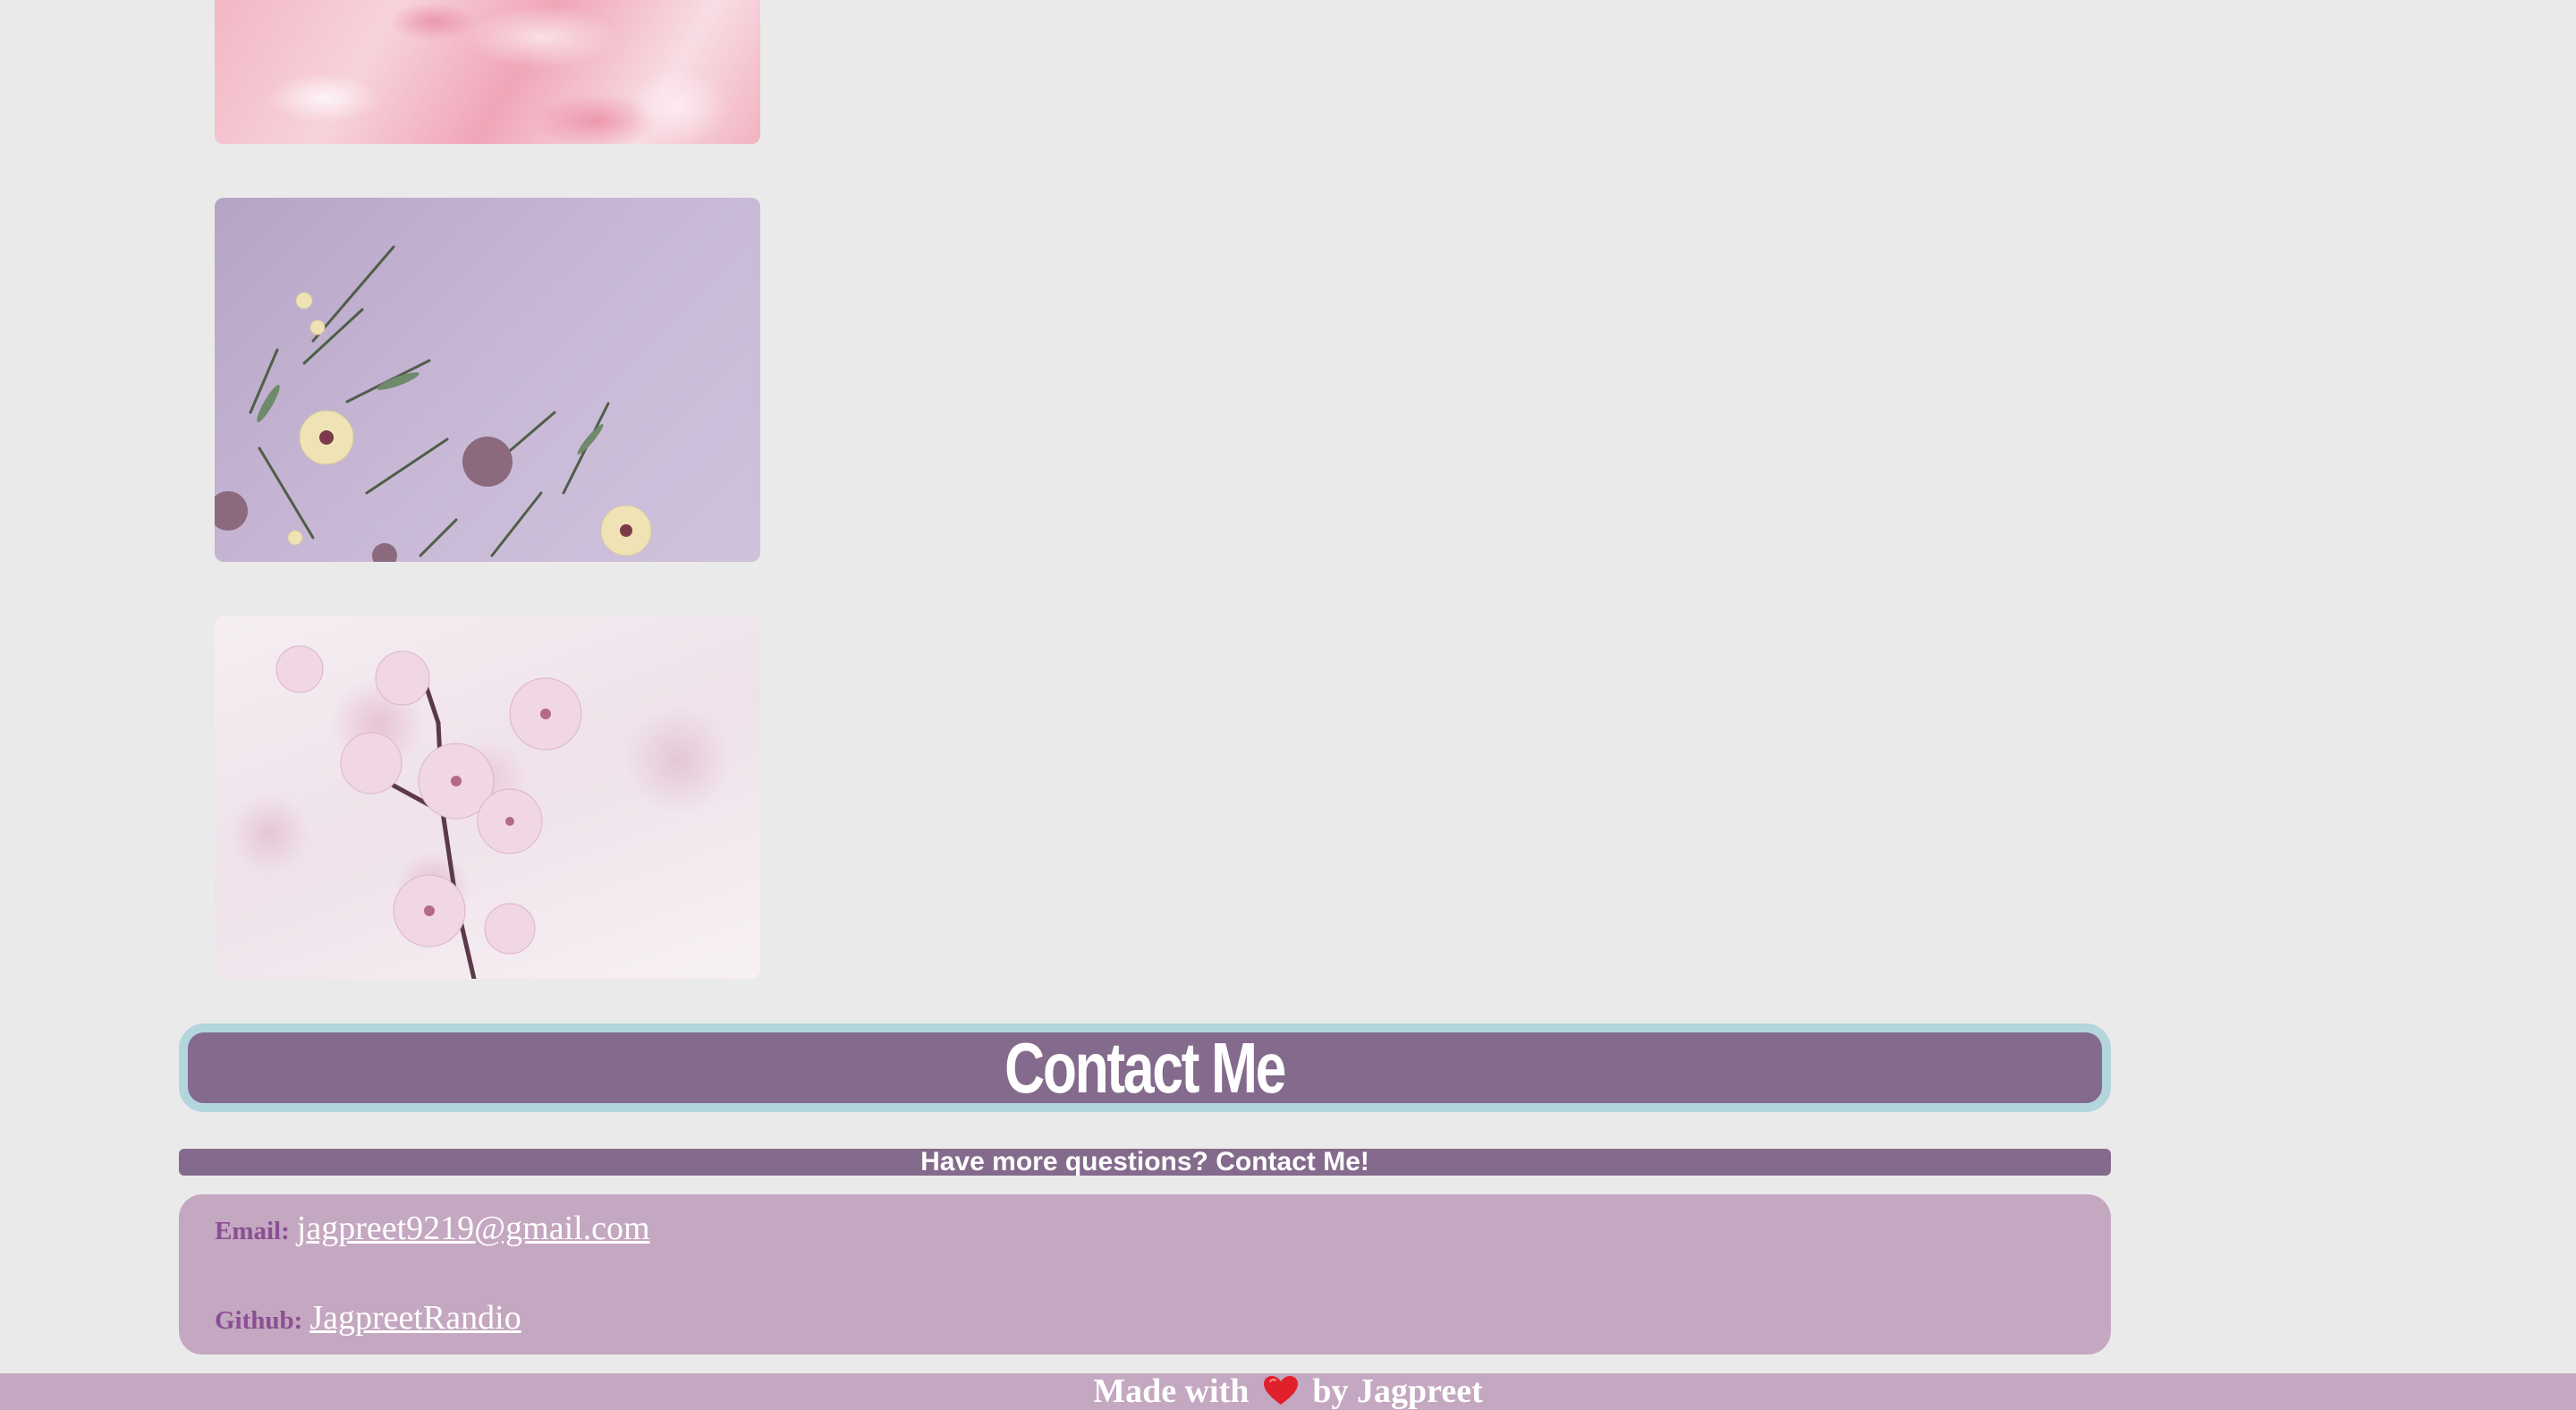  I want to click on contact-heading: Contact Me, so click(1145, 1068).